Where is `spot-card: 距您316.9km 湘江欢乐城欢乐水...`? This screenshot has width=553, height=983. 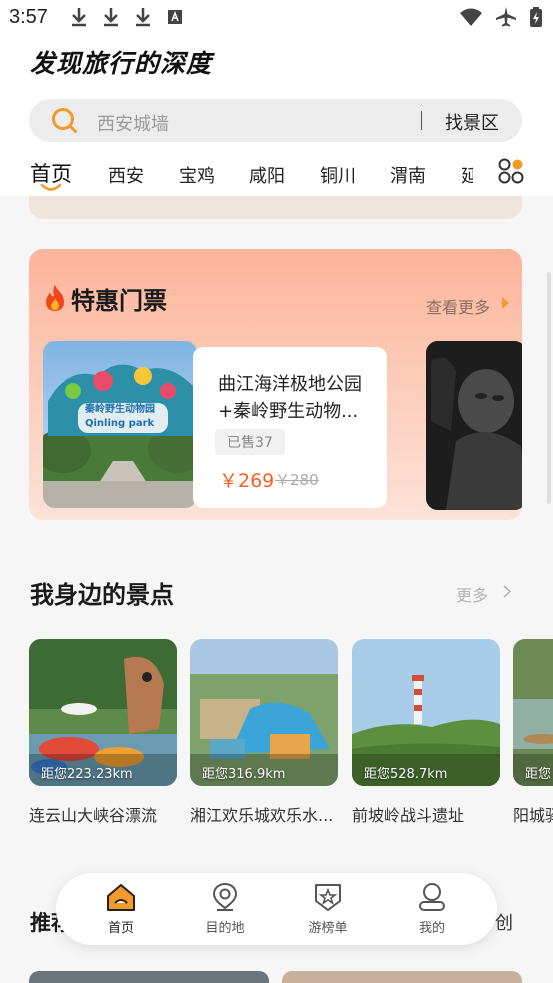
spot-card: 距您316.9km 湘江欢乐城欢乐水... is located at coordinates (264, 732).